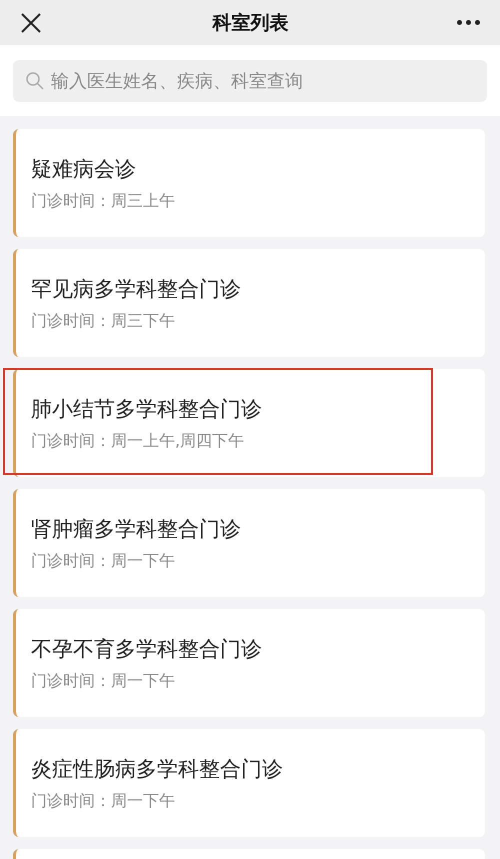 This screenshot has width=500, height=859. Describe the element at coordinates (249, 303) in the screenshot. I see `department-card: 罕见病多学科整合门诊 门诊时间：周三下午` at that location.